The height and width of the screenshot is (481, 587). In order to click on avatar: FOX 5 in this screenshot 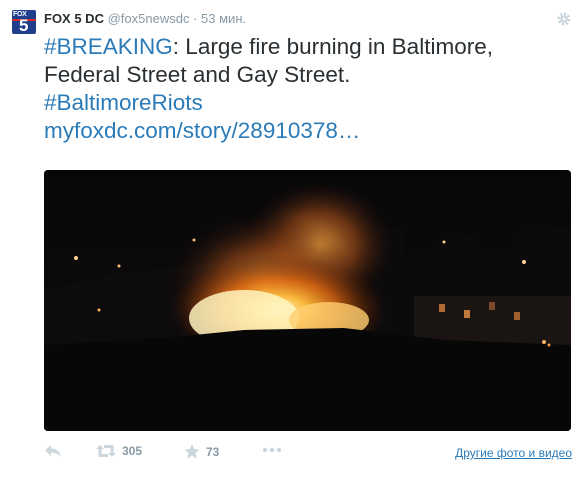, I will do `click(24, 22)`.